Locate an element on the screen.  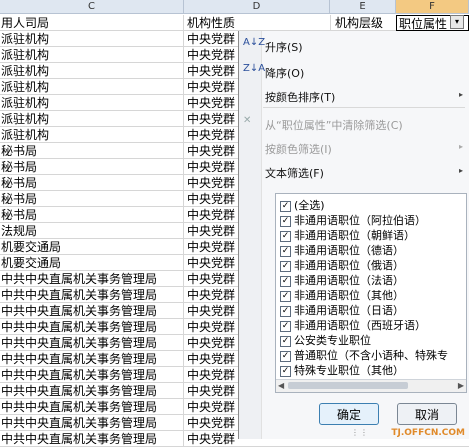
filter-option: ✓ 非通用语职位（朝鲜语） is located at coordinates (347, 235).